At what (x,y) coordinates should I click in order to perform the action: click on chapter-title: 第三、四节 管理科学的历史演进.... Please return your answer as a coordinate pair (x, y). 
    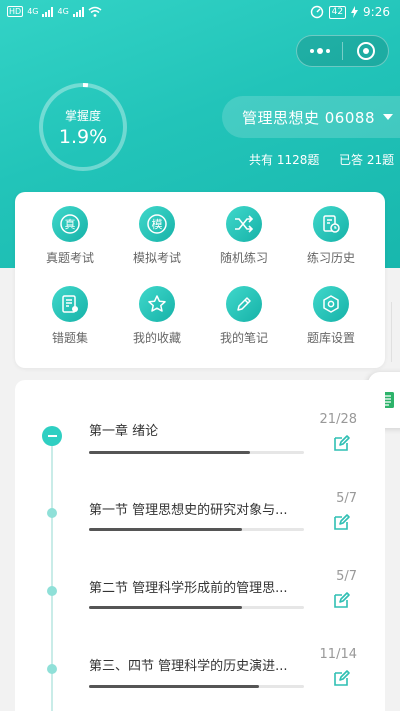
    Looking at the image, I should click on (188, 666).